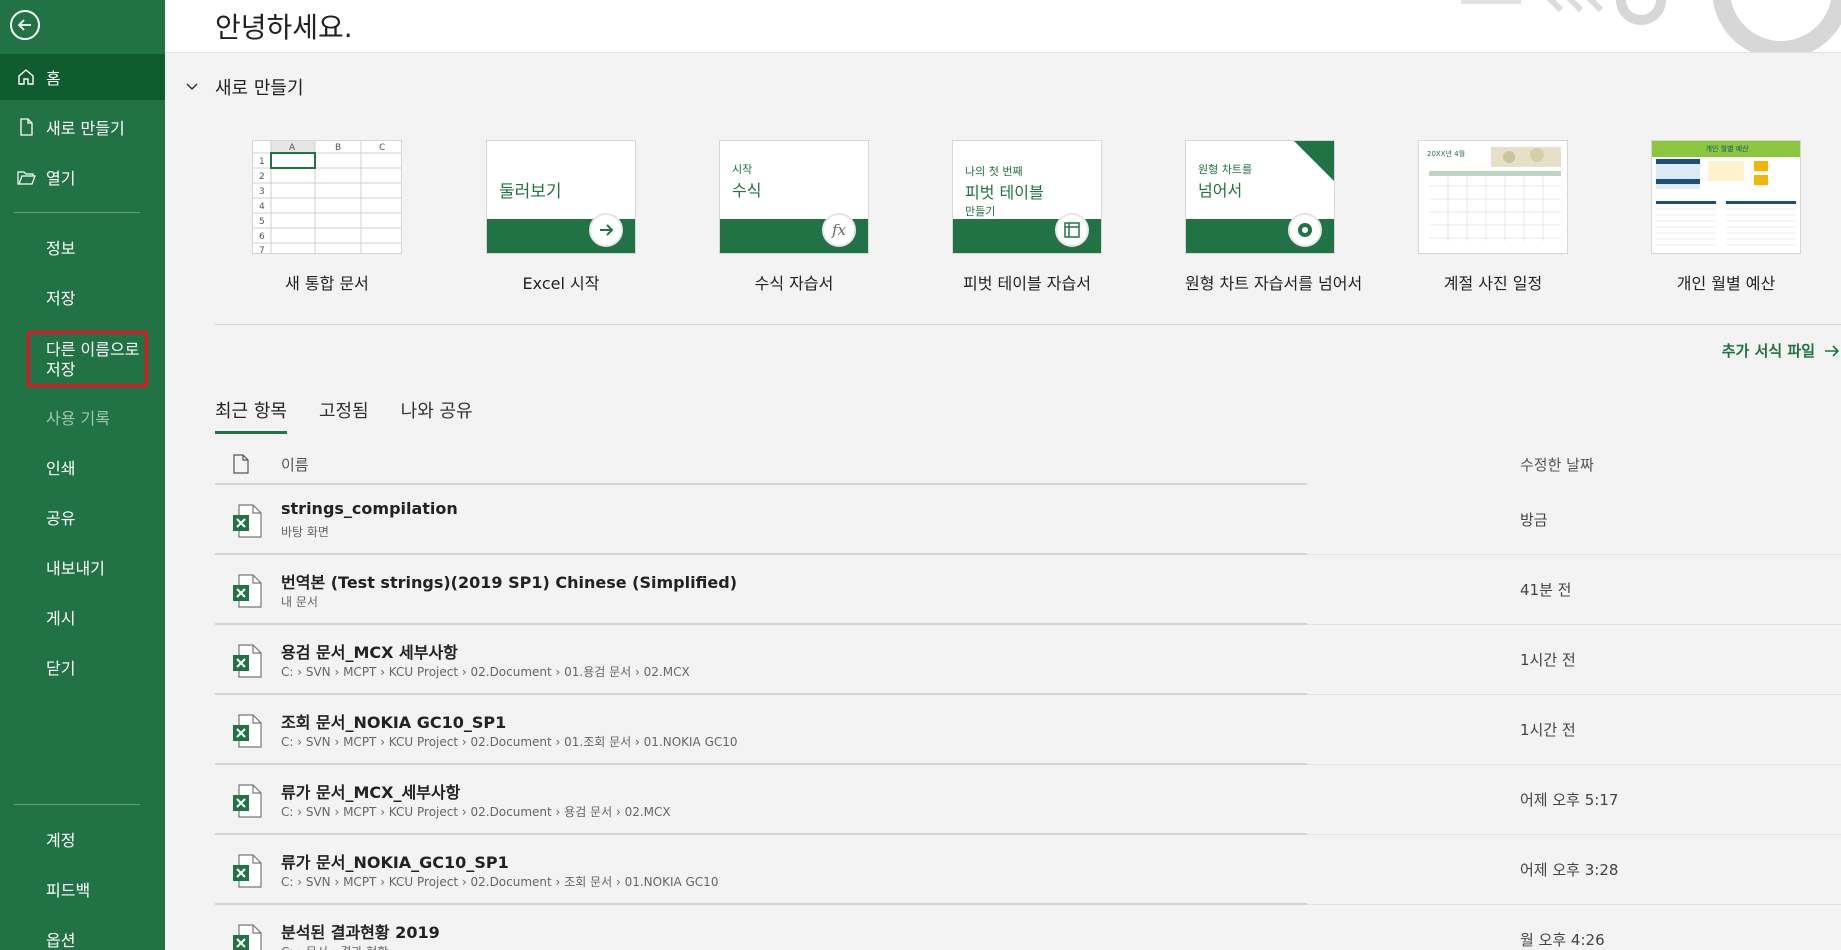 The height and width of the screenshot is (950, 1841). I want to click on file-path: 바탕 화면, so click(305, 532).